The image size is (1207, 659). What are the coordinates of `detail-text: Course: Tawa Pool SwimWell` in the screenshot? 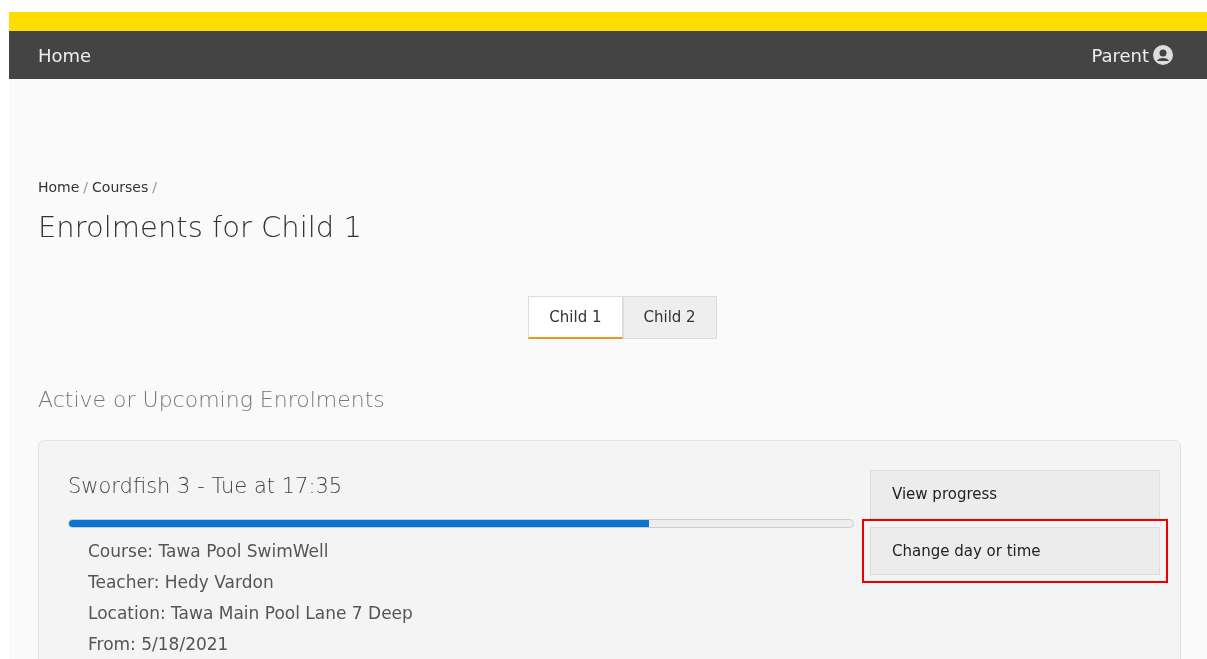 It's located at (209, 551).